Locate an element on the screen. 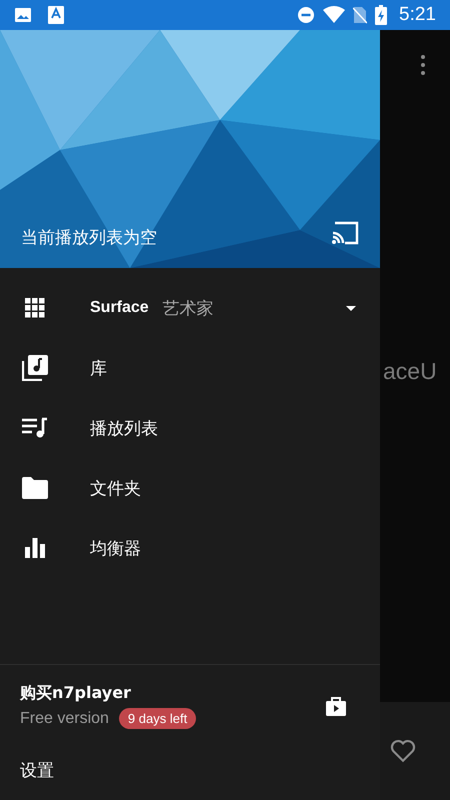 This screenshot has width=450, height=800. background-title: aceU is located at coordinates (410, 371).